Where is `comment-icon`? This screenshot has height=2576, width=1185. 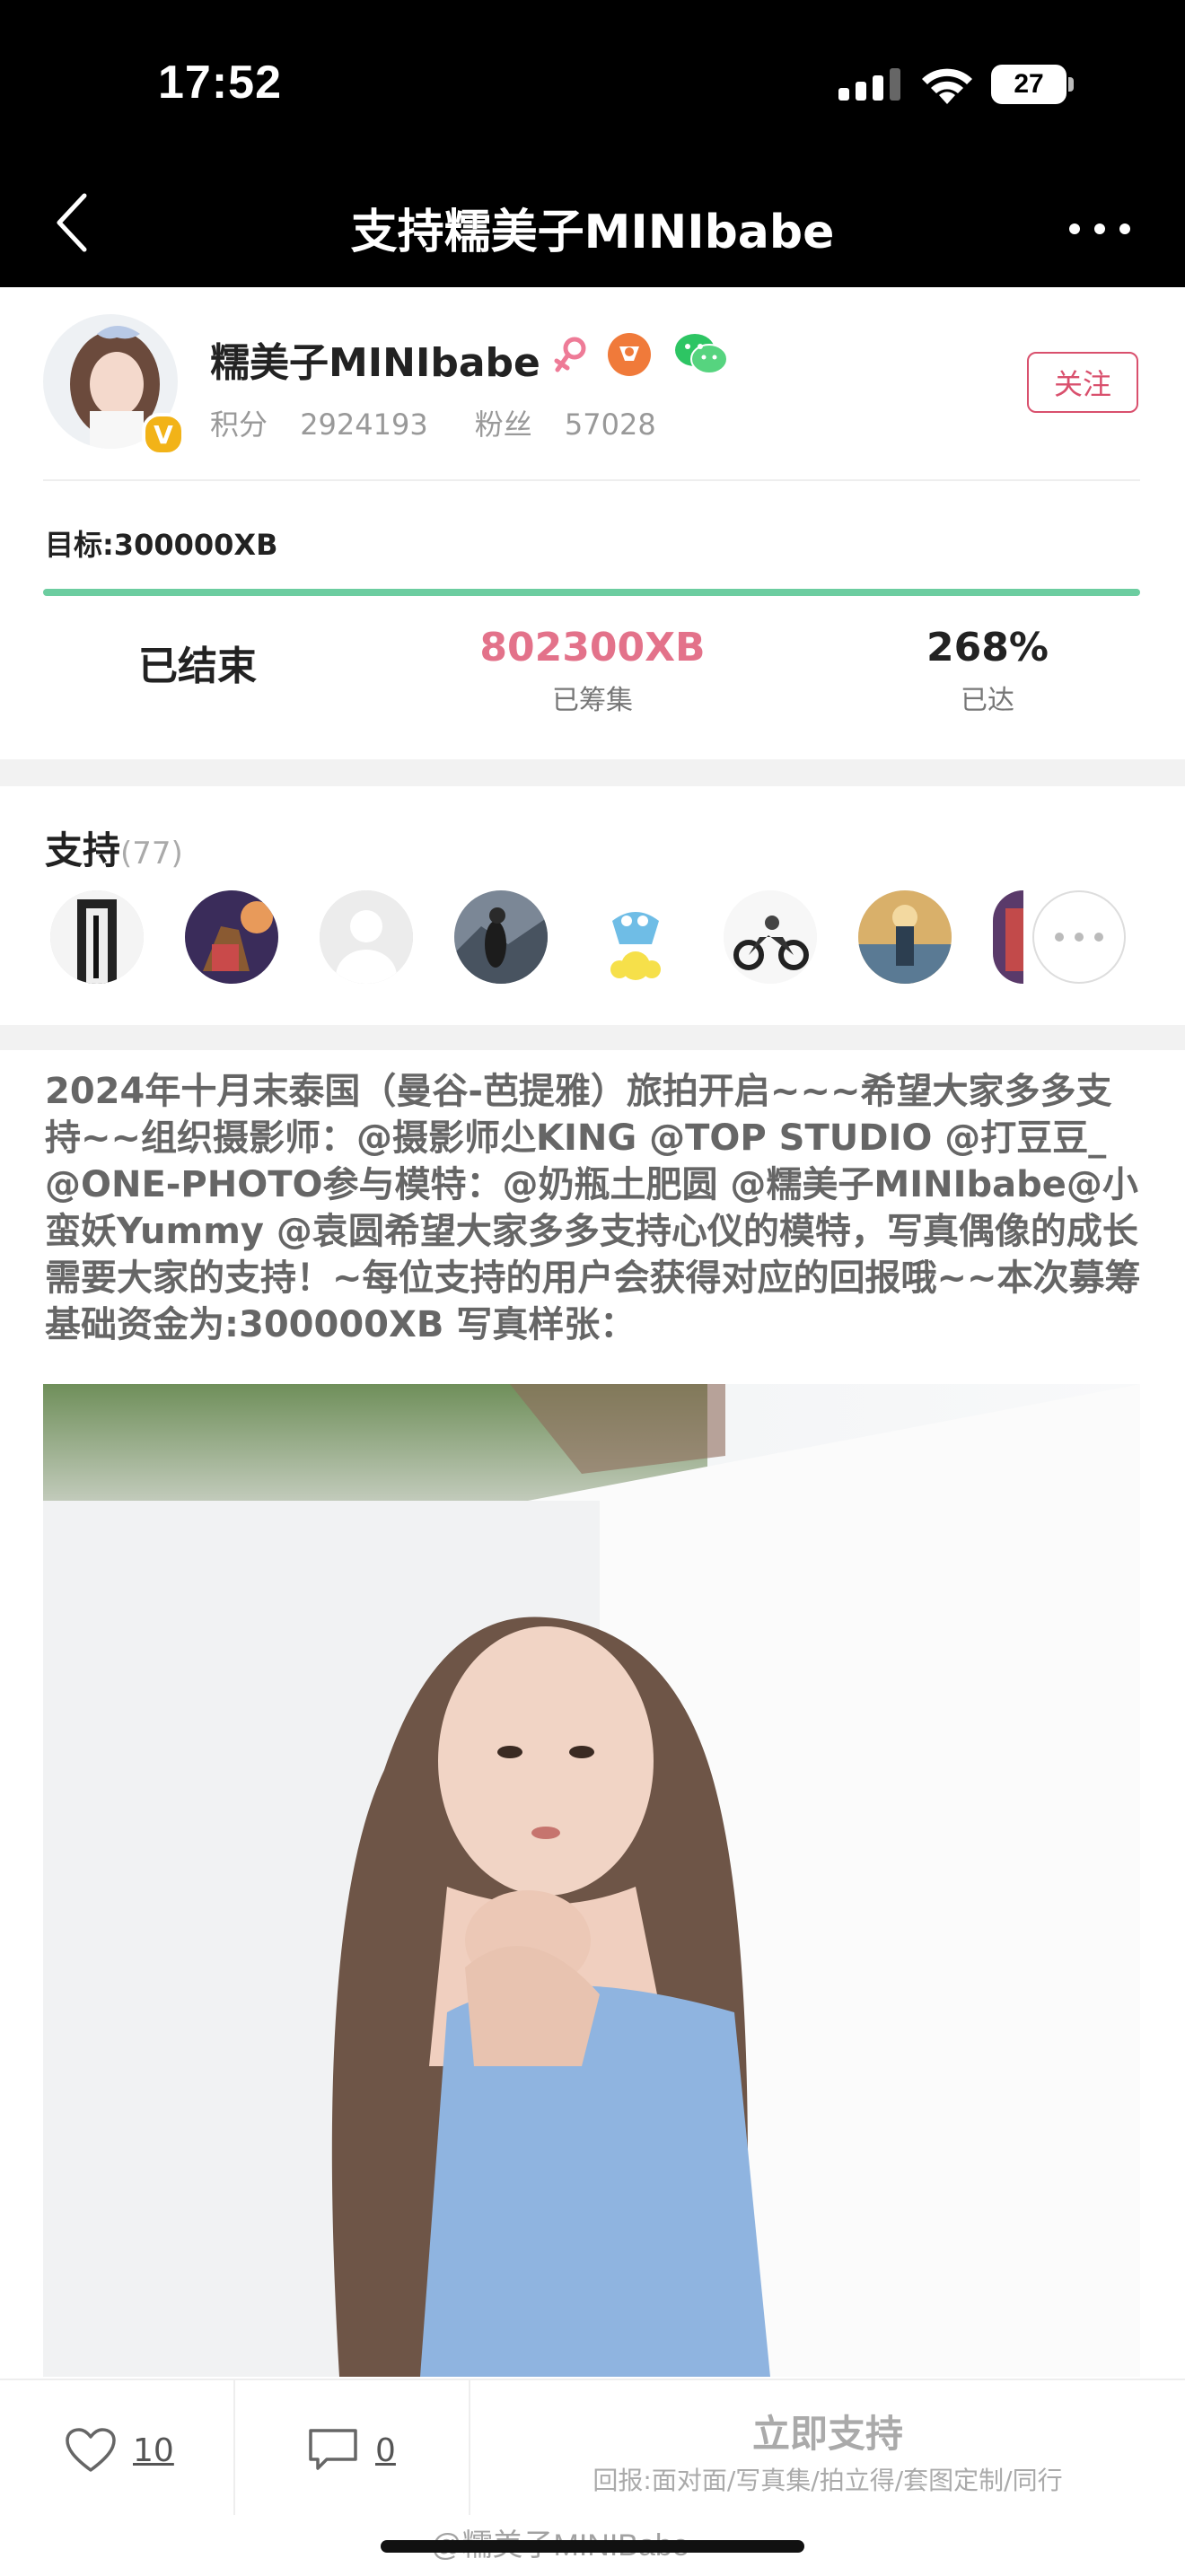
comment-icon is located at coordinates (333, 2449).